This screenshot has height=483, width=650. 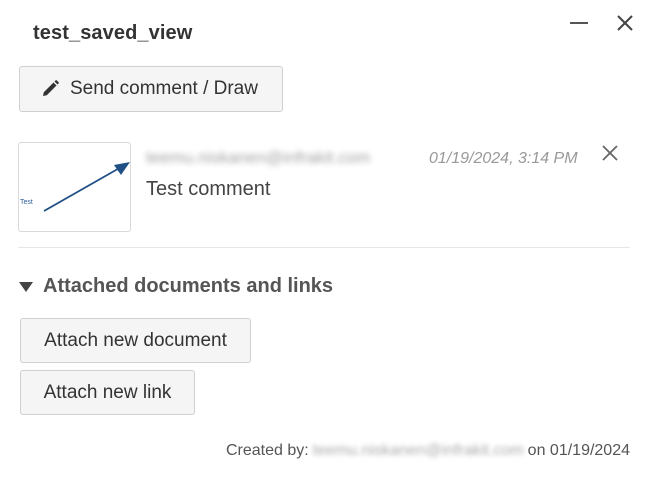 What do you see at coordinates (324, 247) in the screenshot?
I see `section-divider` at bounding box center [324, 247].